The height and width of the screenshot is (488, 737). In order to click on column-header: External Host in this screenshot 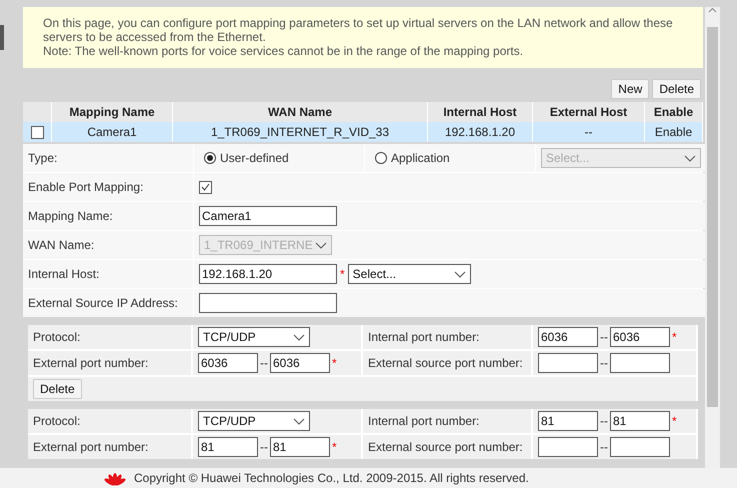, I will do `click(589, 112)`.